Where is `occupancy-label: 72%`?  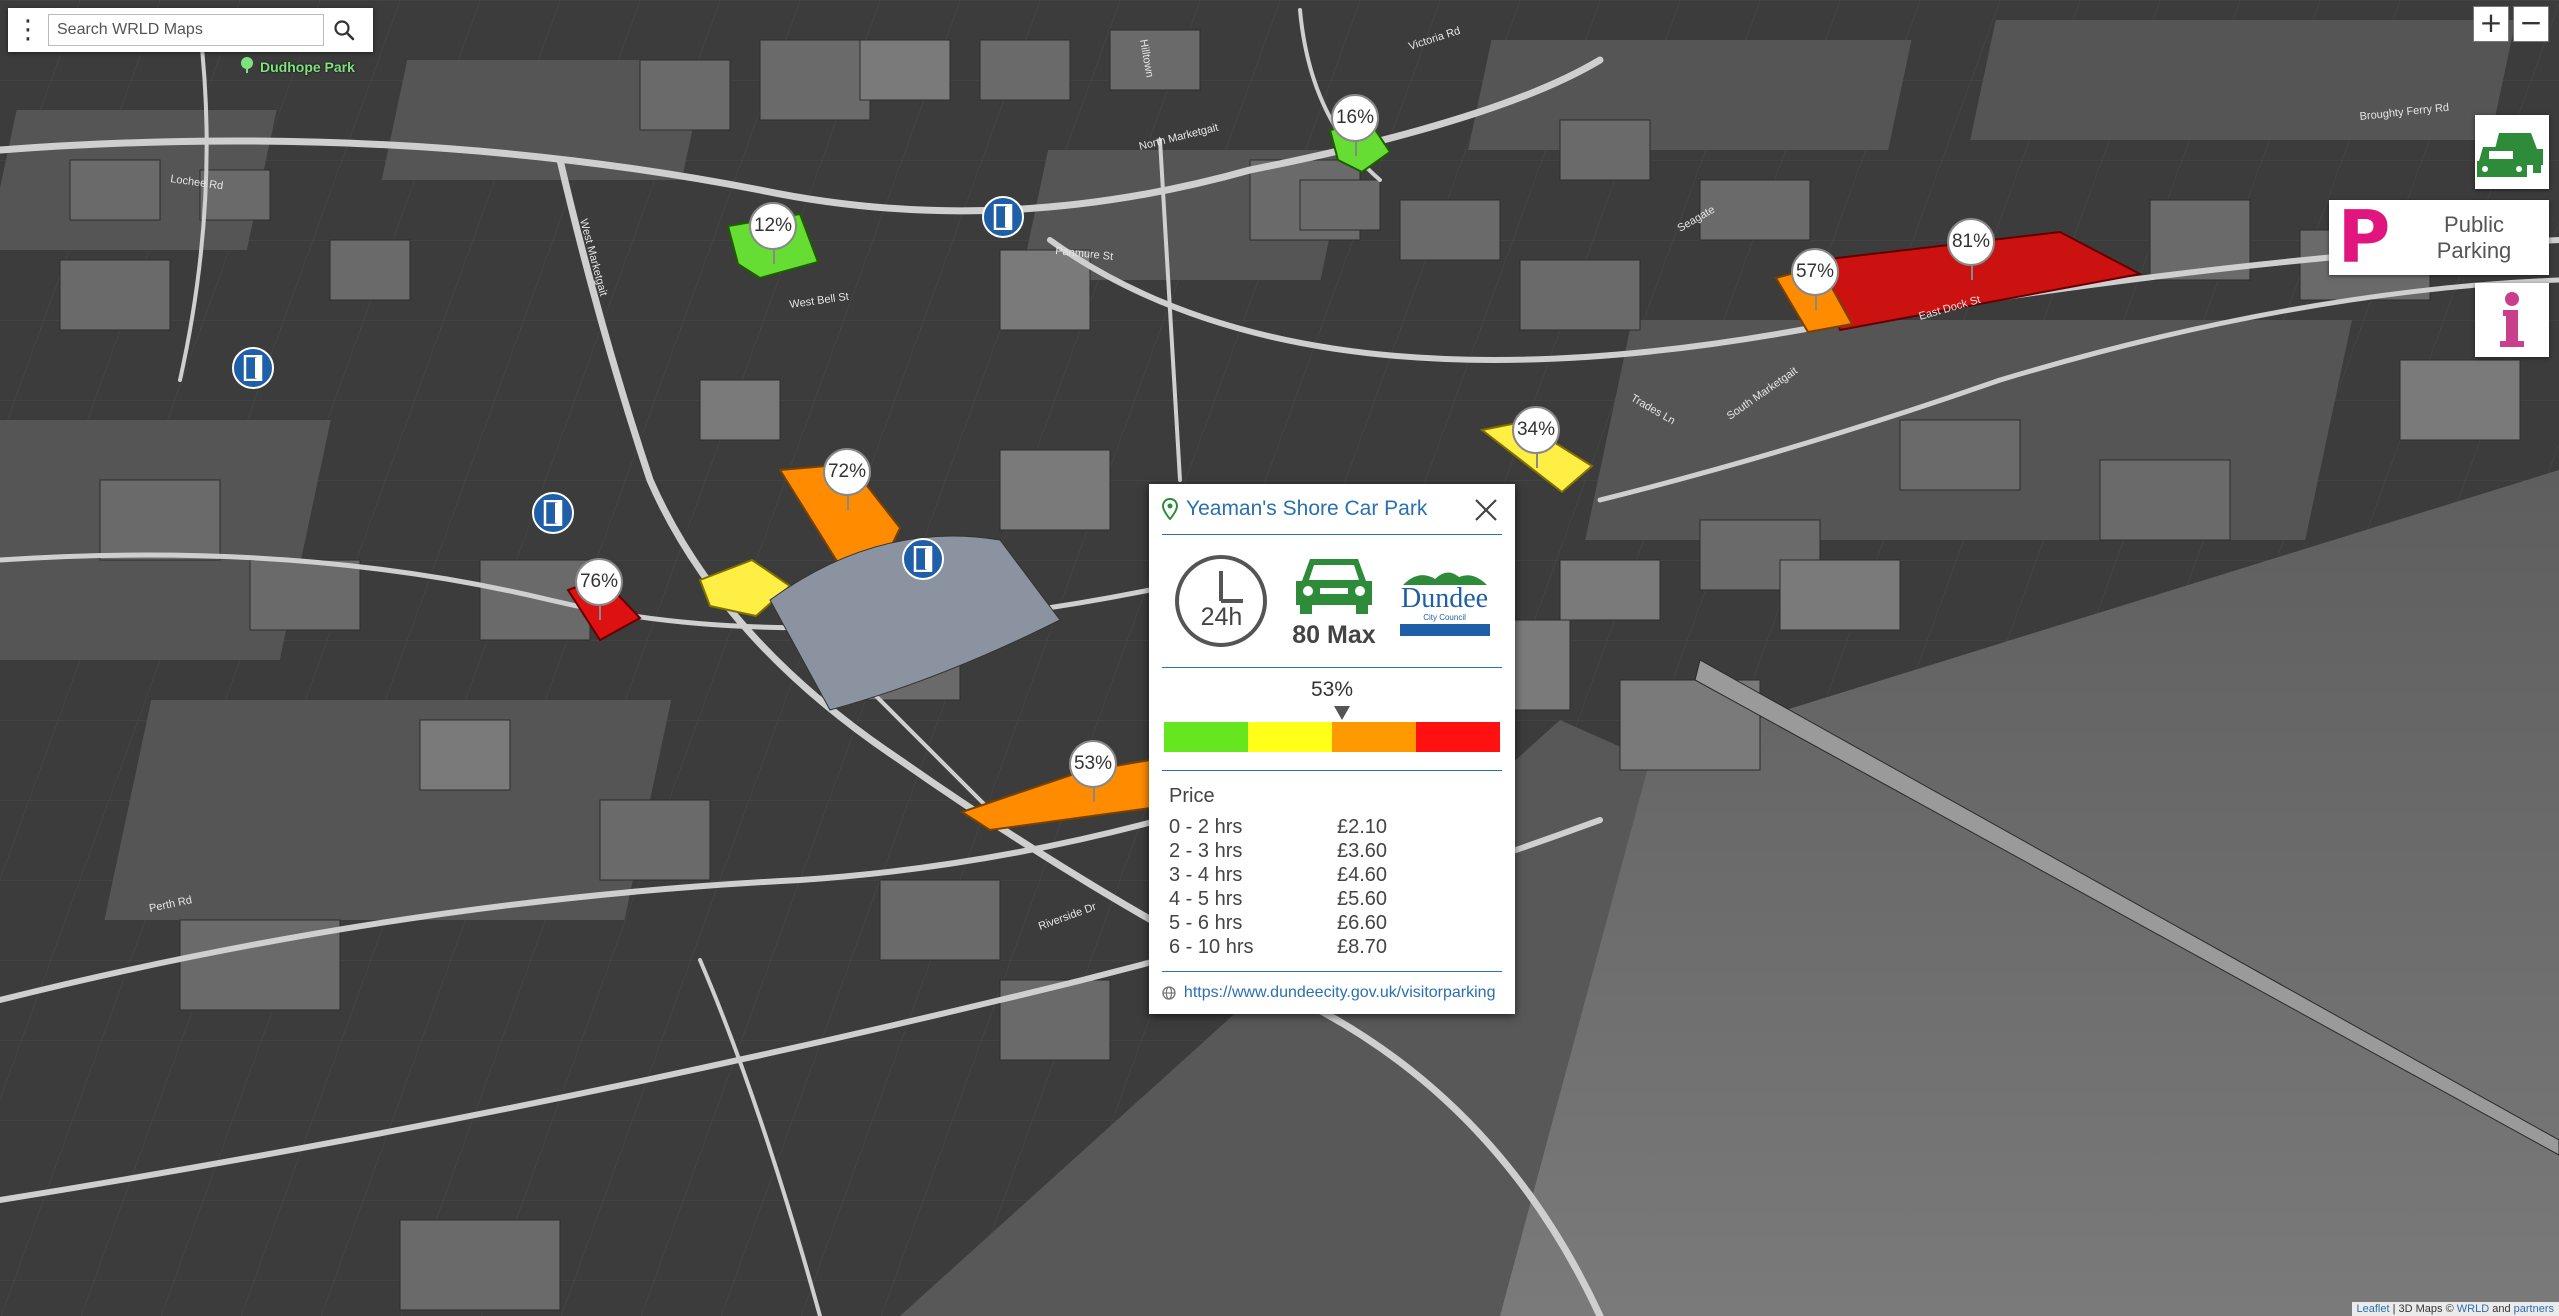
occupancy-label: 72% is located at coordinates (847, 471).